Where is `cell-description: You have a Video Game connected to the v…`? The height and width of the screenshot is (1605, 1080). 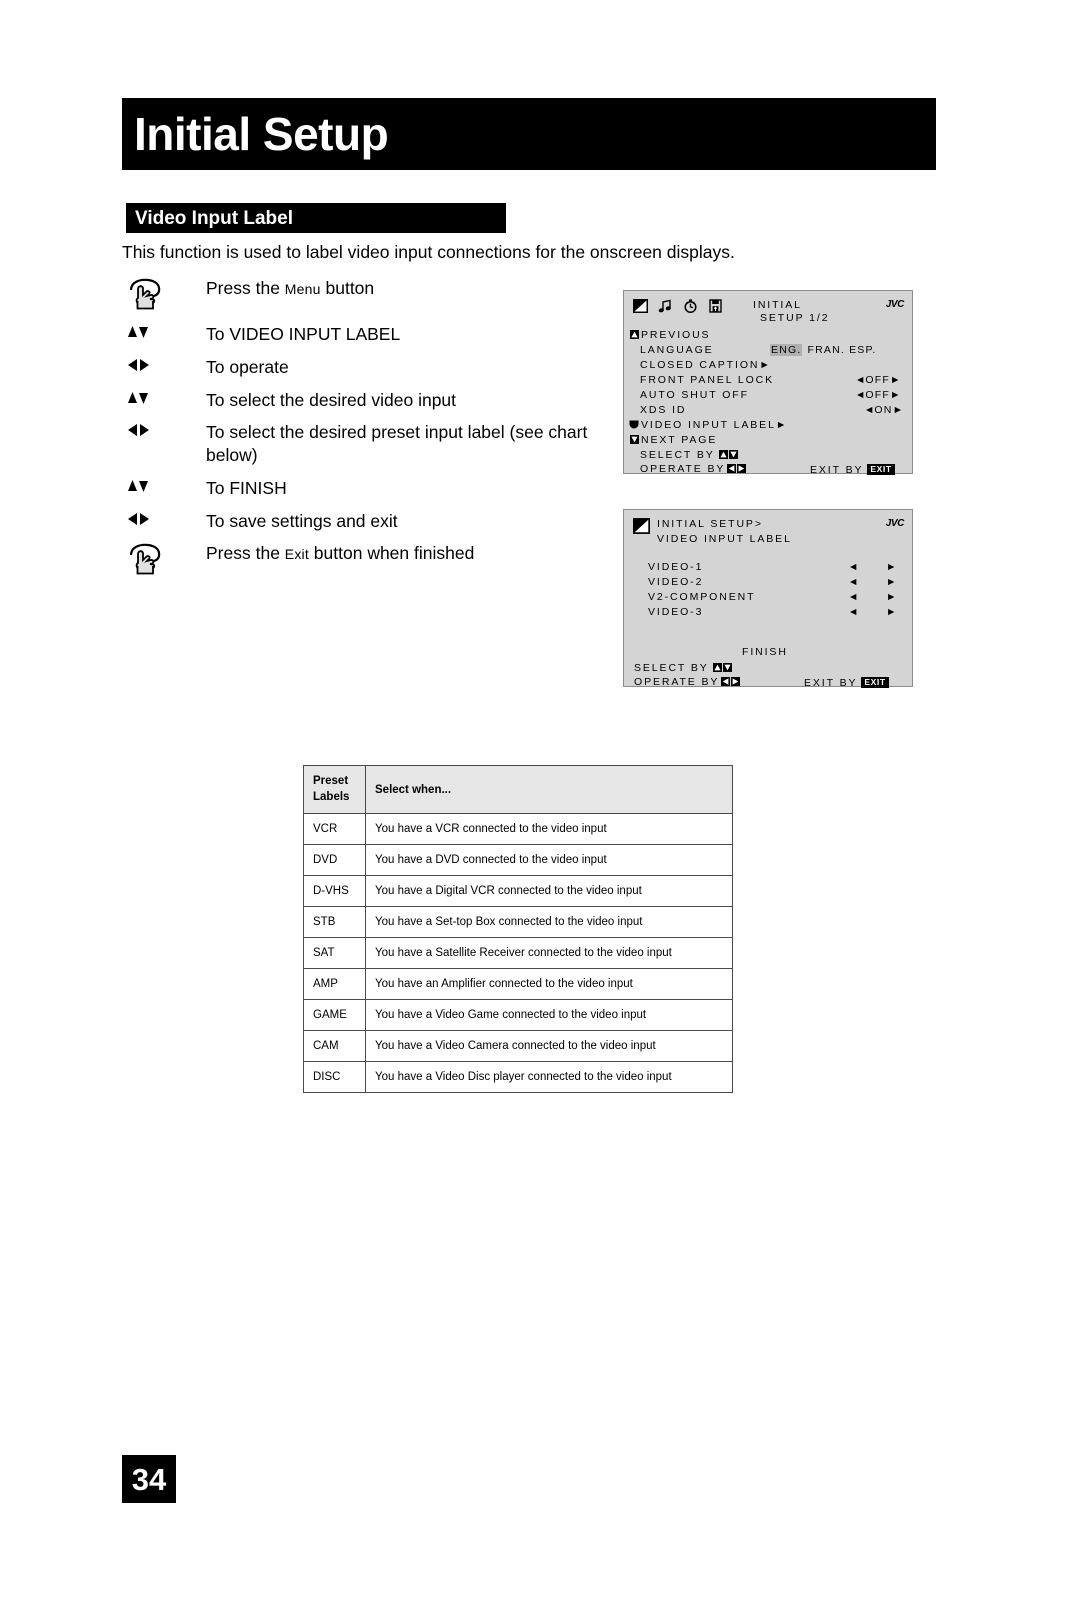 cell-description: You have a Video Game connected to the v… is located at coordinates (549, 1015).